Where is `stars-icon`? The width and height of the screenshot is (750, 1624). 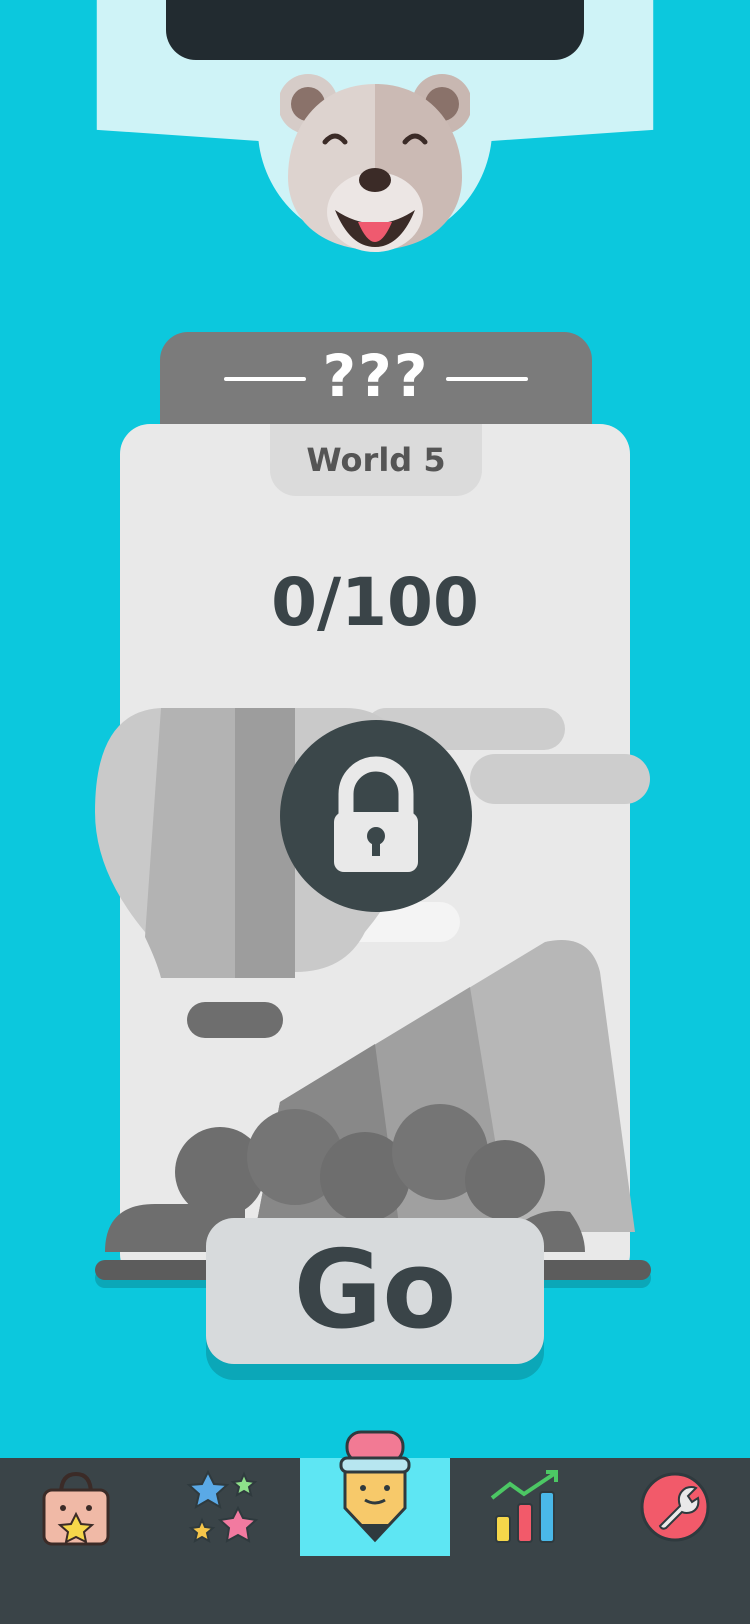
stars-icon is located at coordinates (222, 1506).